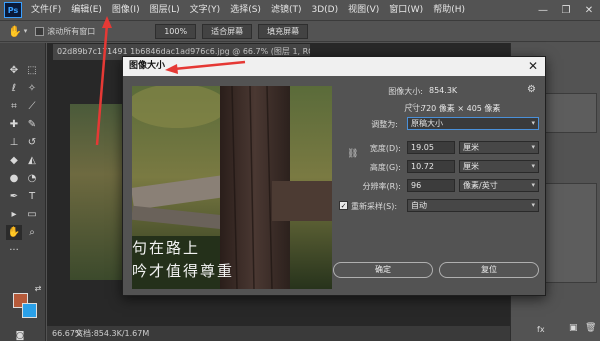 This screenshot has width=600, height=341. Describe the element at coordinates (471, 166) in the screenshot. I see `height-unit-value: 厘米` at that location.